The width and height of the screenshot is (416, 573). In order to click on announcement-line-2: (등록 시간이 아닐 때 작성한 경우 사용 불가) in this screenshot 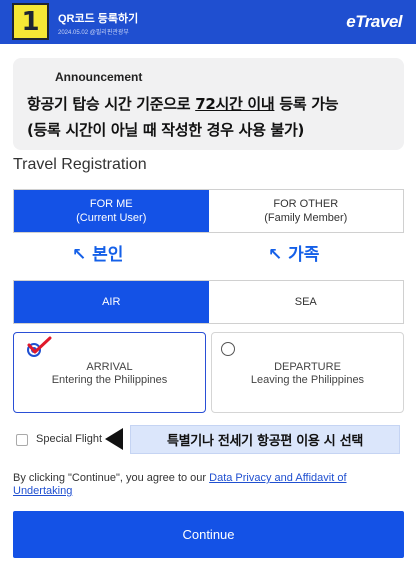, I will do `click(166, 130)`.